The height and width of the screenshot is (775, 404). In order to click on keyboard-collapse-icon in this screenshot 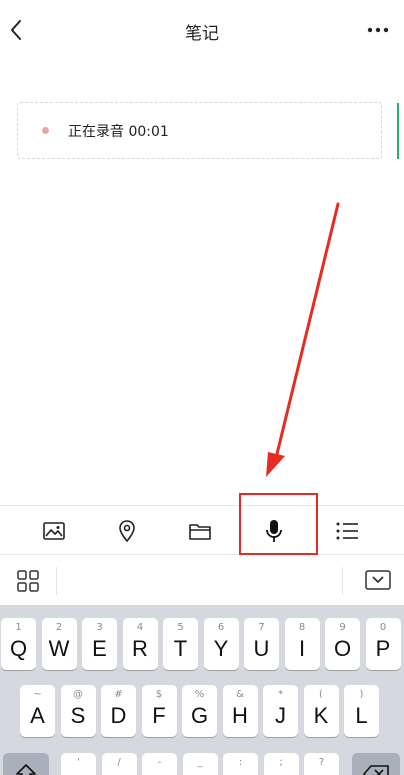, I will do `click(378, 580)`.